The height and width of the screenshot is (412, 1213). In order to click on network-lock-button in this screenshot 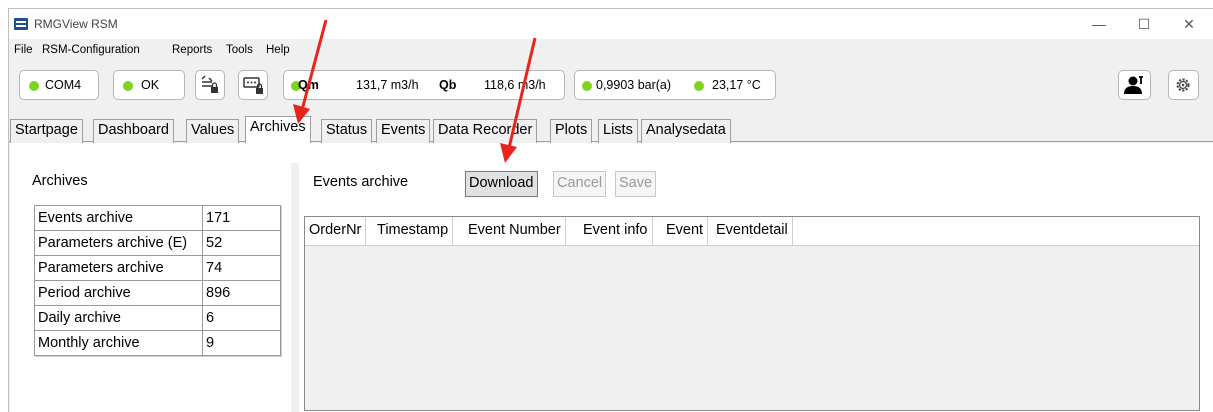, I will do `click(210, 85)`.